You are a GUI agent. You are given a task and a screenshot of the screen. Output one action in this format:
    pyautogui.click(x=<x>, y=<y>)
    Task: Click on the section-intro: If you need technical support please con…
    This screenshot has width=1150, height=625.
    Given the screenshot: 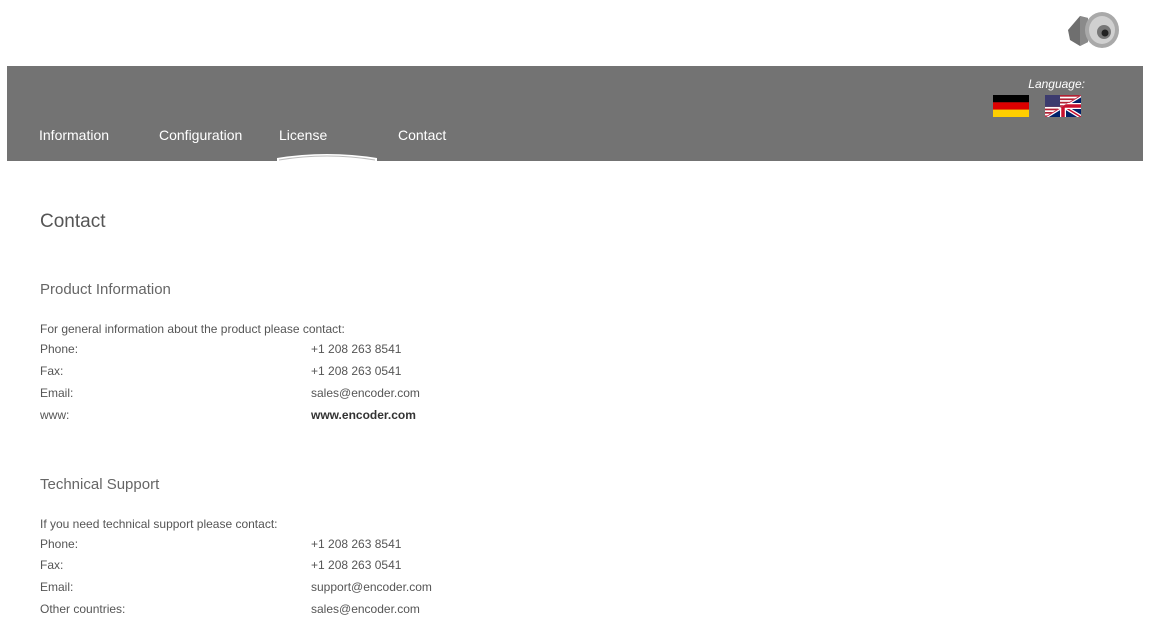 What is the action you would take?
    pyautogui.click(x=159, y=524)
    